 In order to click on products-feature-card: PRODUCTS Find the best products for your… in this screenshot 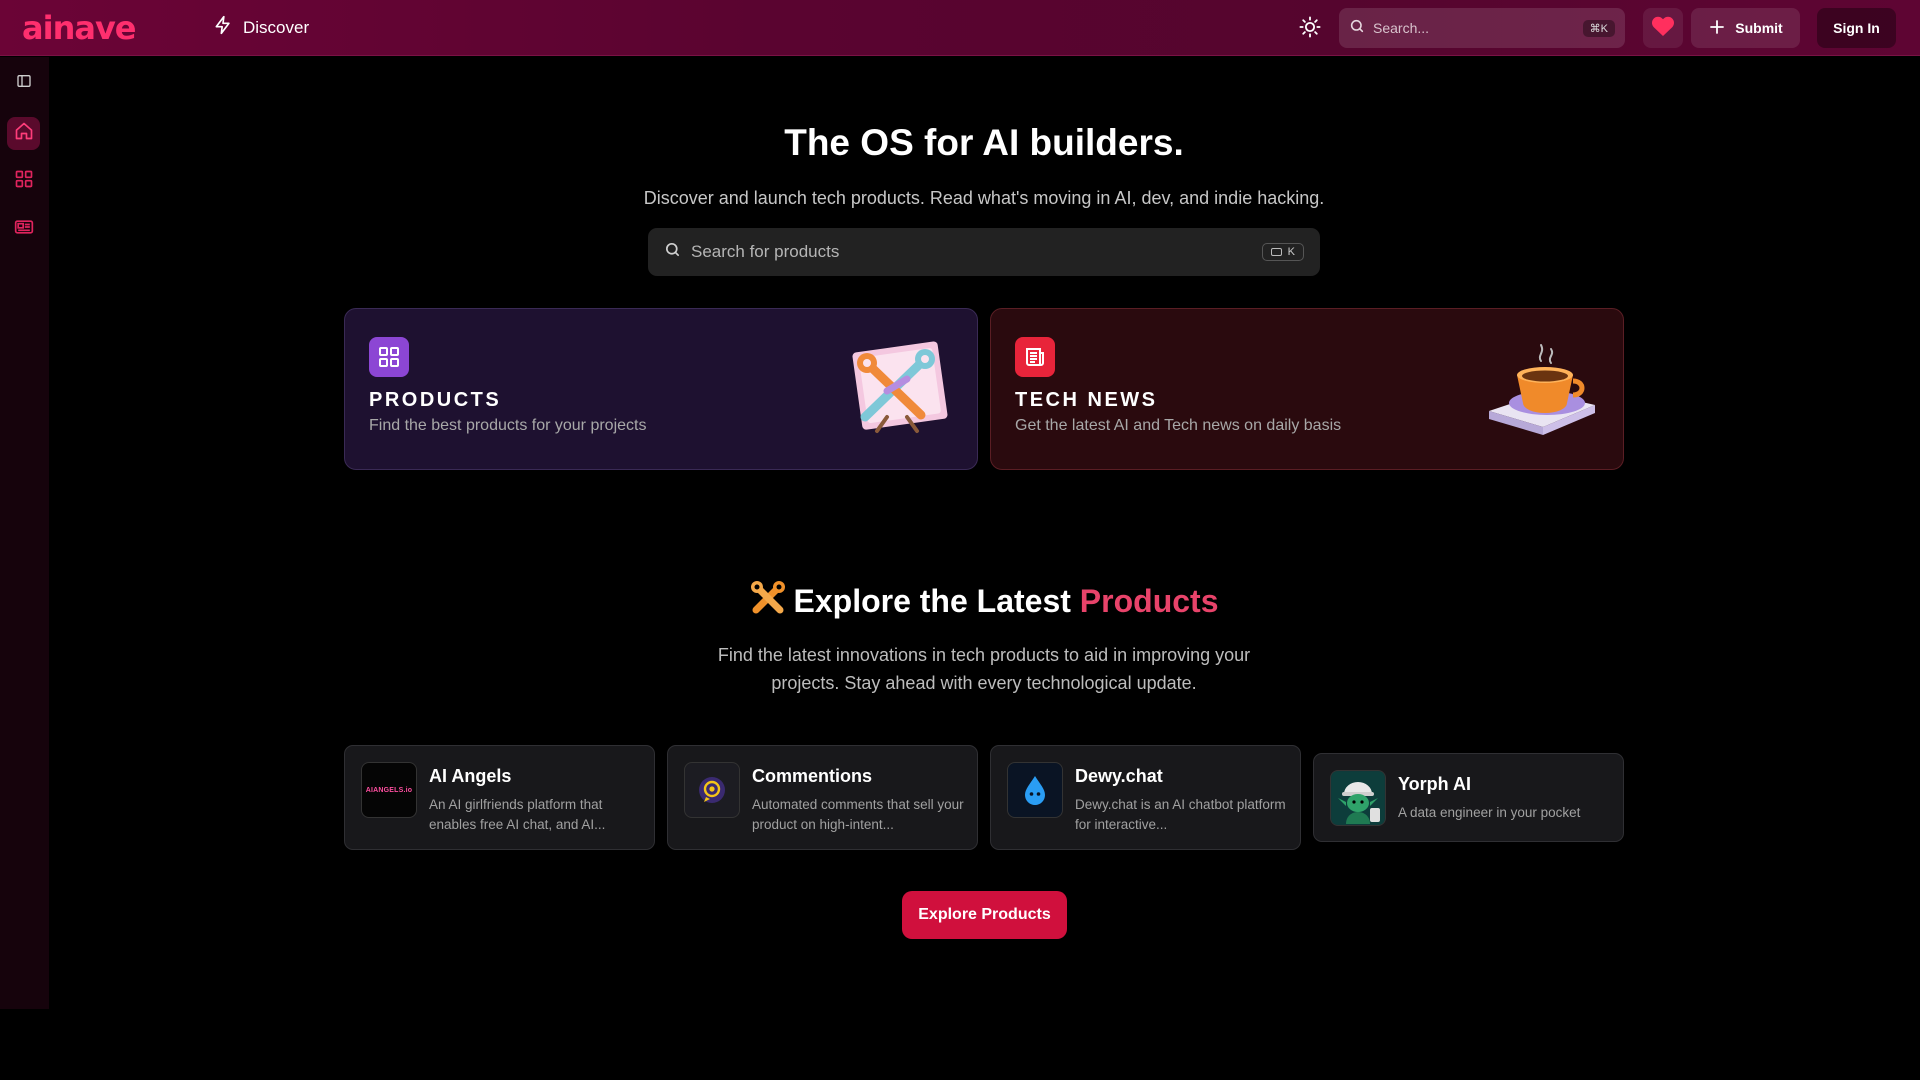, I will do `click(661, 389)`.